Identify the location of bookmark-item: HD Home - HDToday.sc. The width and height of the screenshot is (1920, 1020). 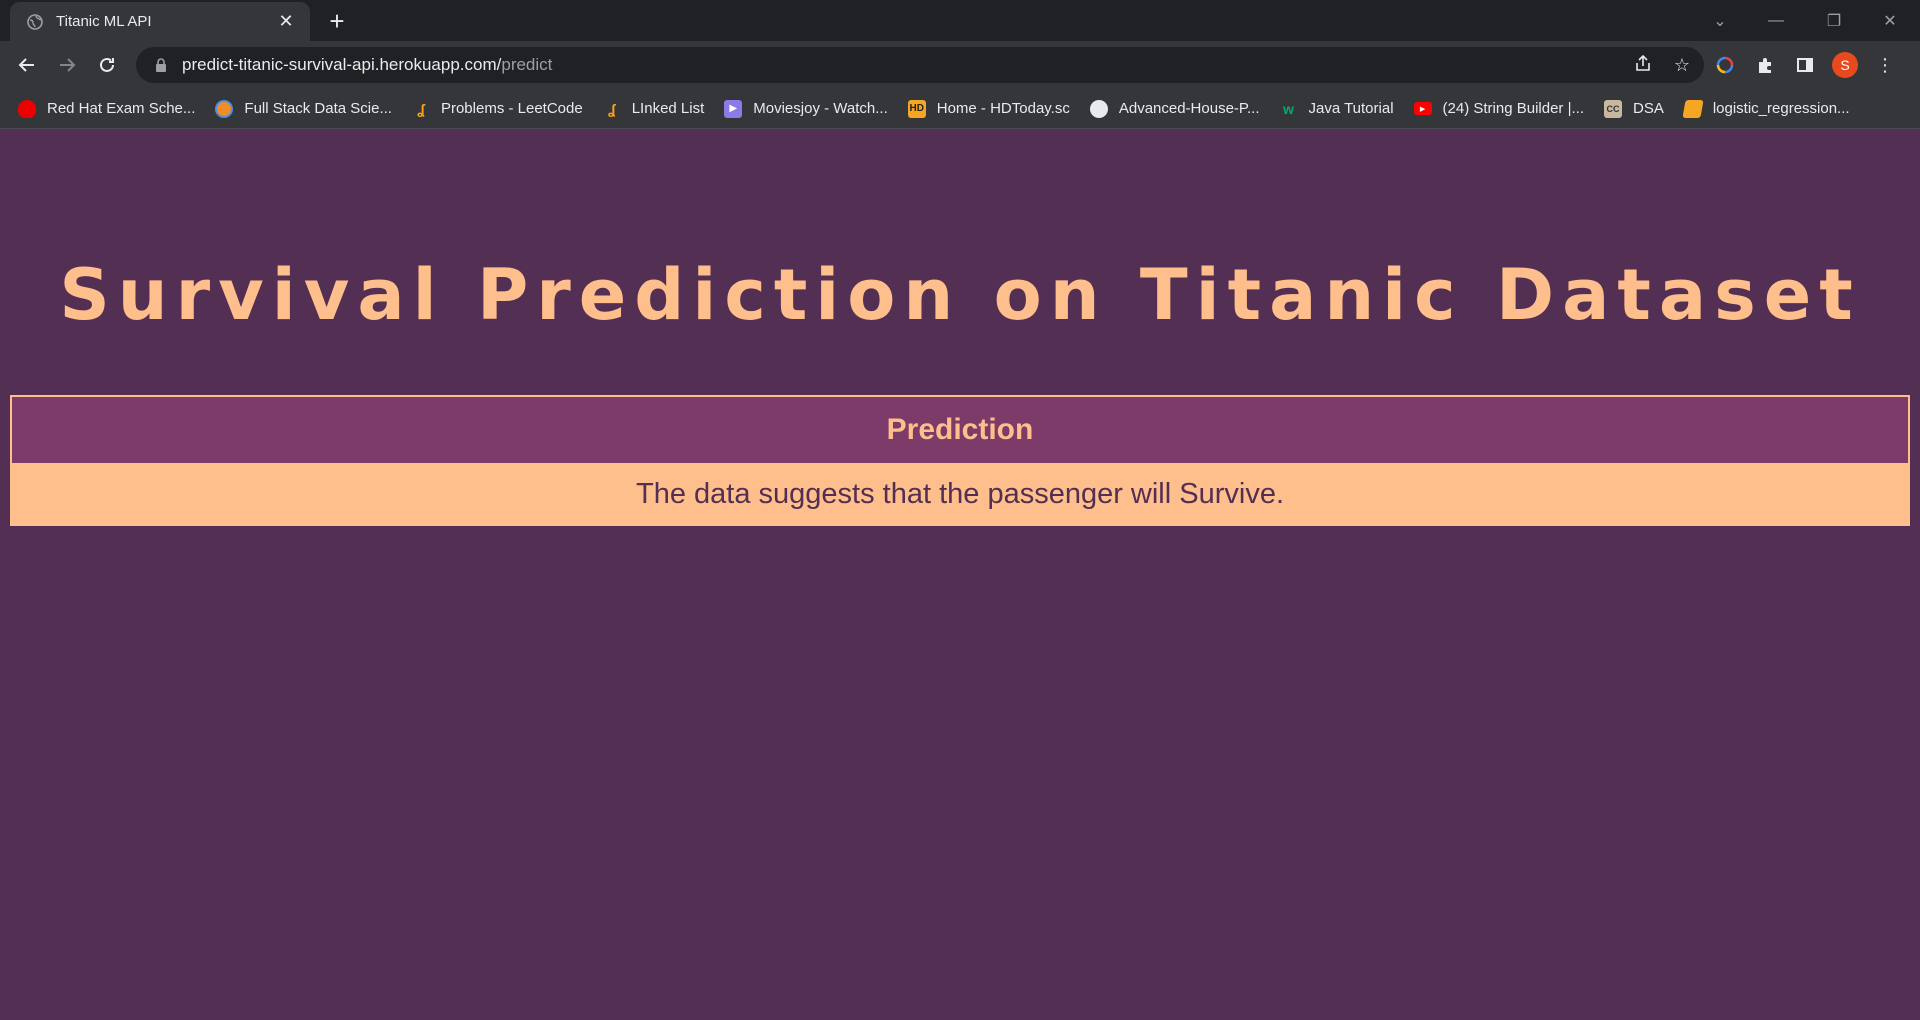
(988, 108).